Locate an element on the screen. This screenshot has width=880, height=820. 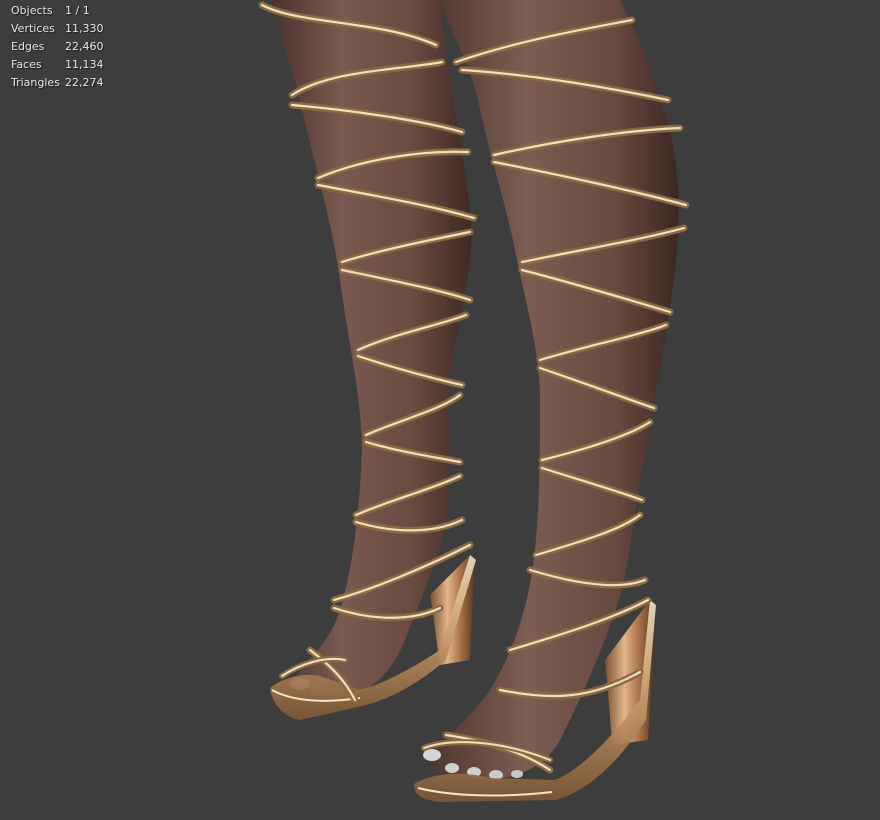
stat-row-edges: Edges 22,460 is located at coordinates (57, 47).